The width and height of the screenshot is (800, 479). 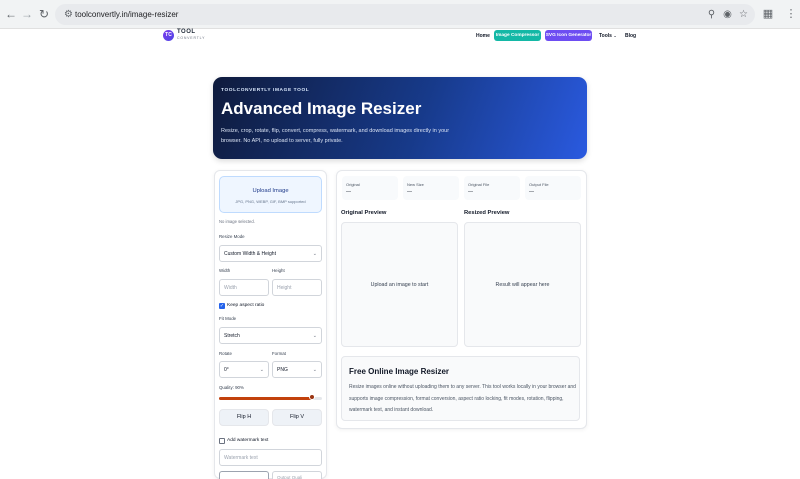 What do you see at coordinates (225, 270) in the screenshot?
I see `width-label: Width` at bounding box center [225, 270].